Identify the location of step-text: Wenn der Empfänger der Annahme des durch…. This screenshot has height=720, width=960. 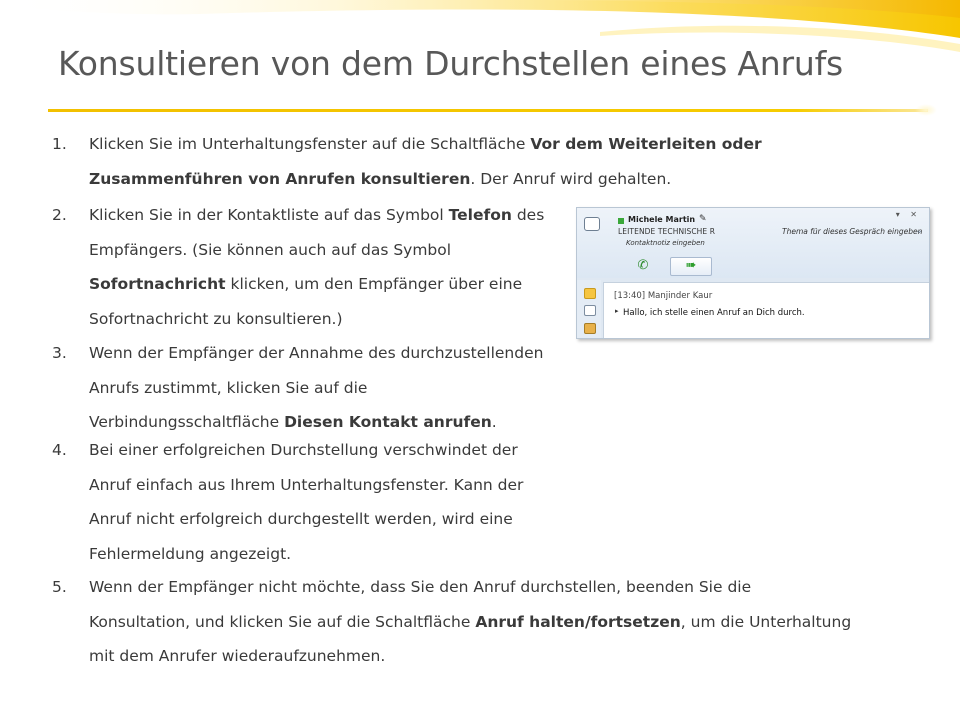
(325, 388).